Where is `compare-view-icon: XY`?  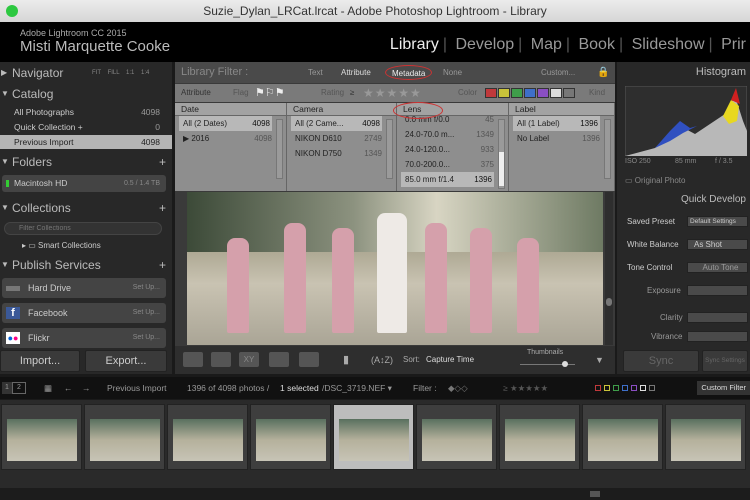
compare-view-icon: XY is located at coordinates (249, 359).